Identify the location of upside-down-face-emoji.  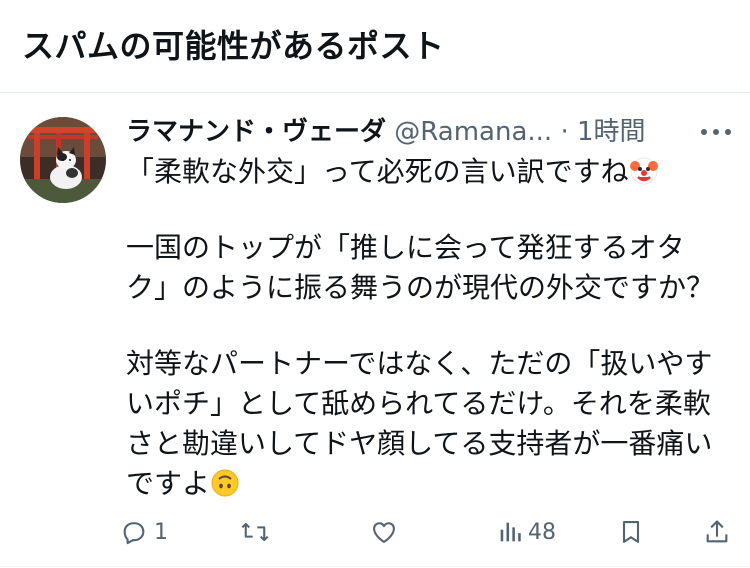
(225, 483).